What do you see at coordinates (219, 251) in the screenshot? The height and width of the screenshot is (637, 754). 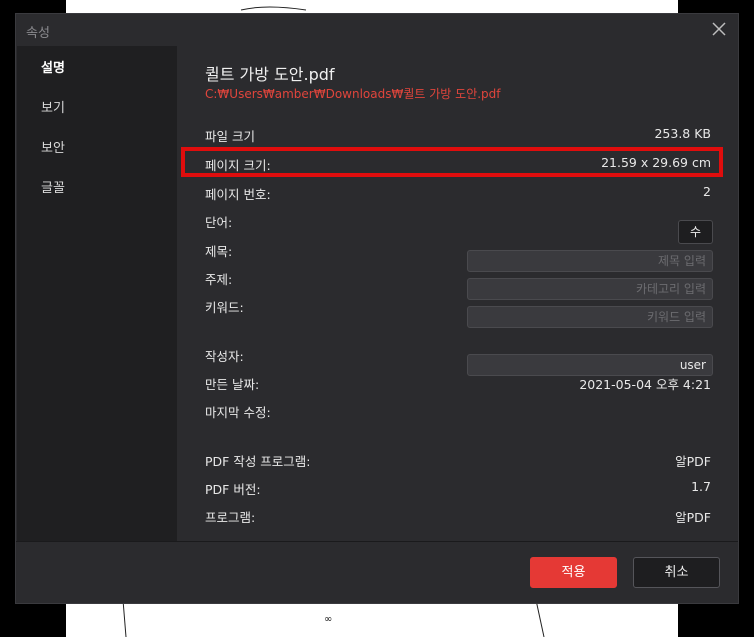 I see `title-label: 제목:` at bounding box center [219, 251].